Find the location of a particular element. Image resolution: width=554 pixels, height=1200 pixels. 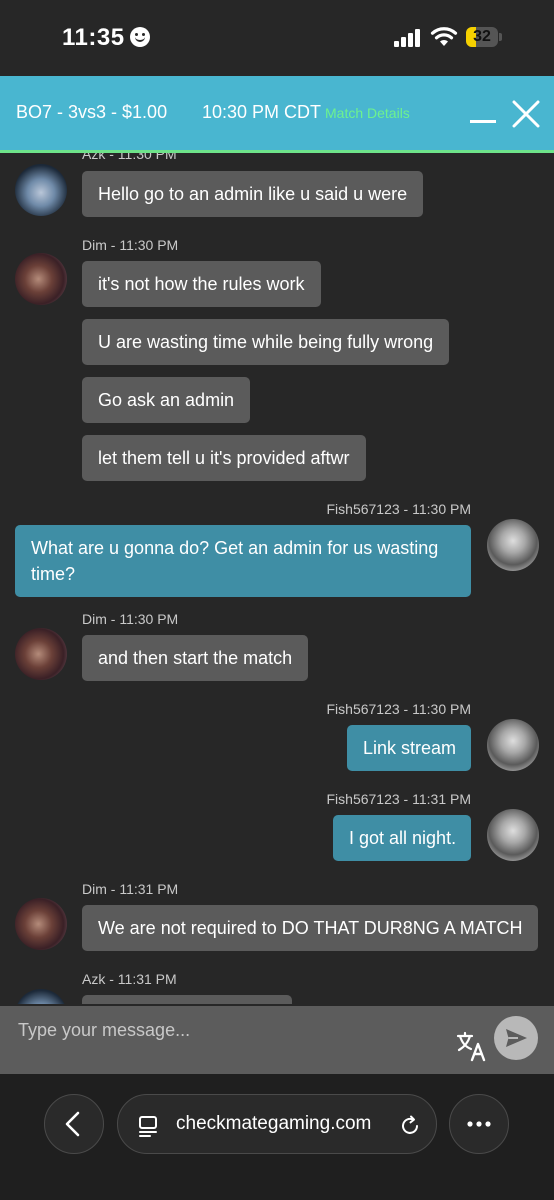

chevron-left-icon is located at coordinates (72, 1124).